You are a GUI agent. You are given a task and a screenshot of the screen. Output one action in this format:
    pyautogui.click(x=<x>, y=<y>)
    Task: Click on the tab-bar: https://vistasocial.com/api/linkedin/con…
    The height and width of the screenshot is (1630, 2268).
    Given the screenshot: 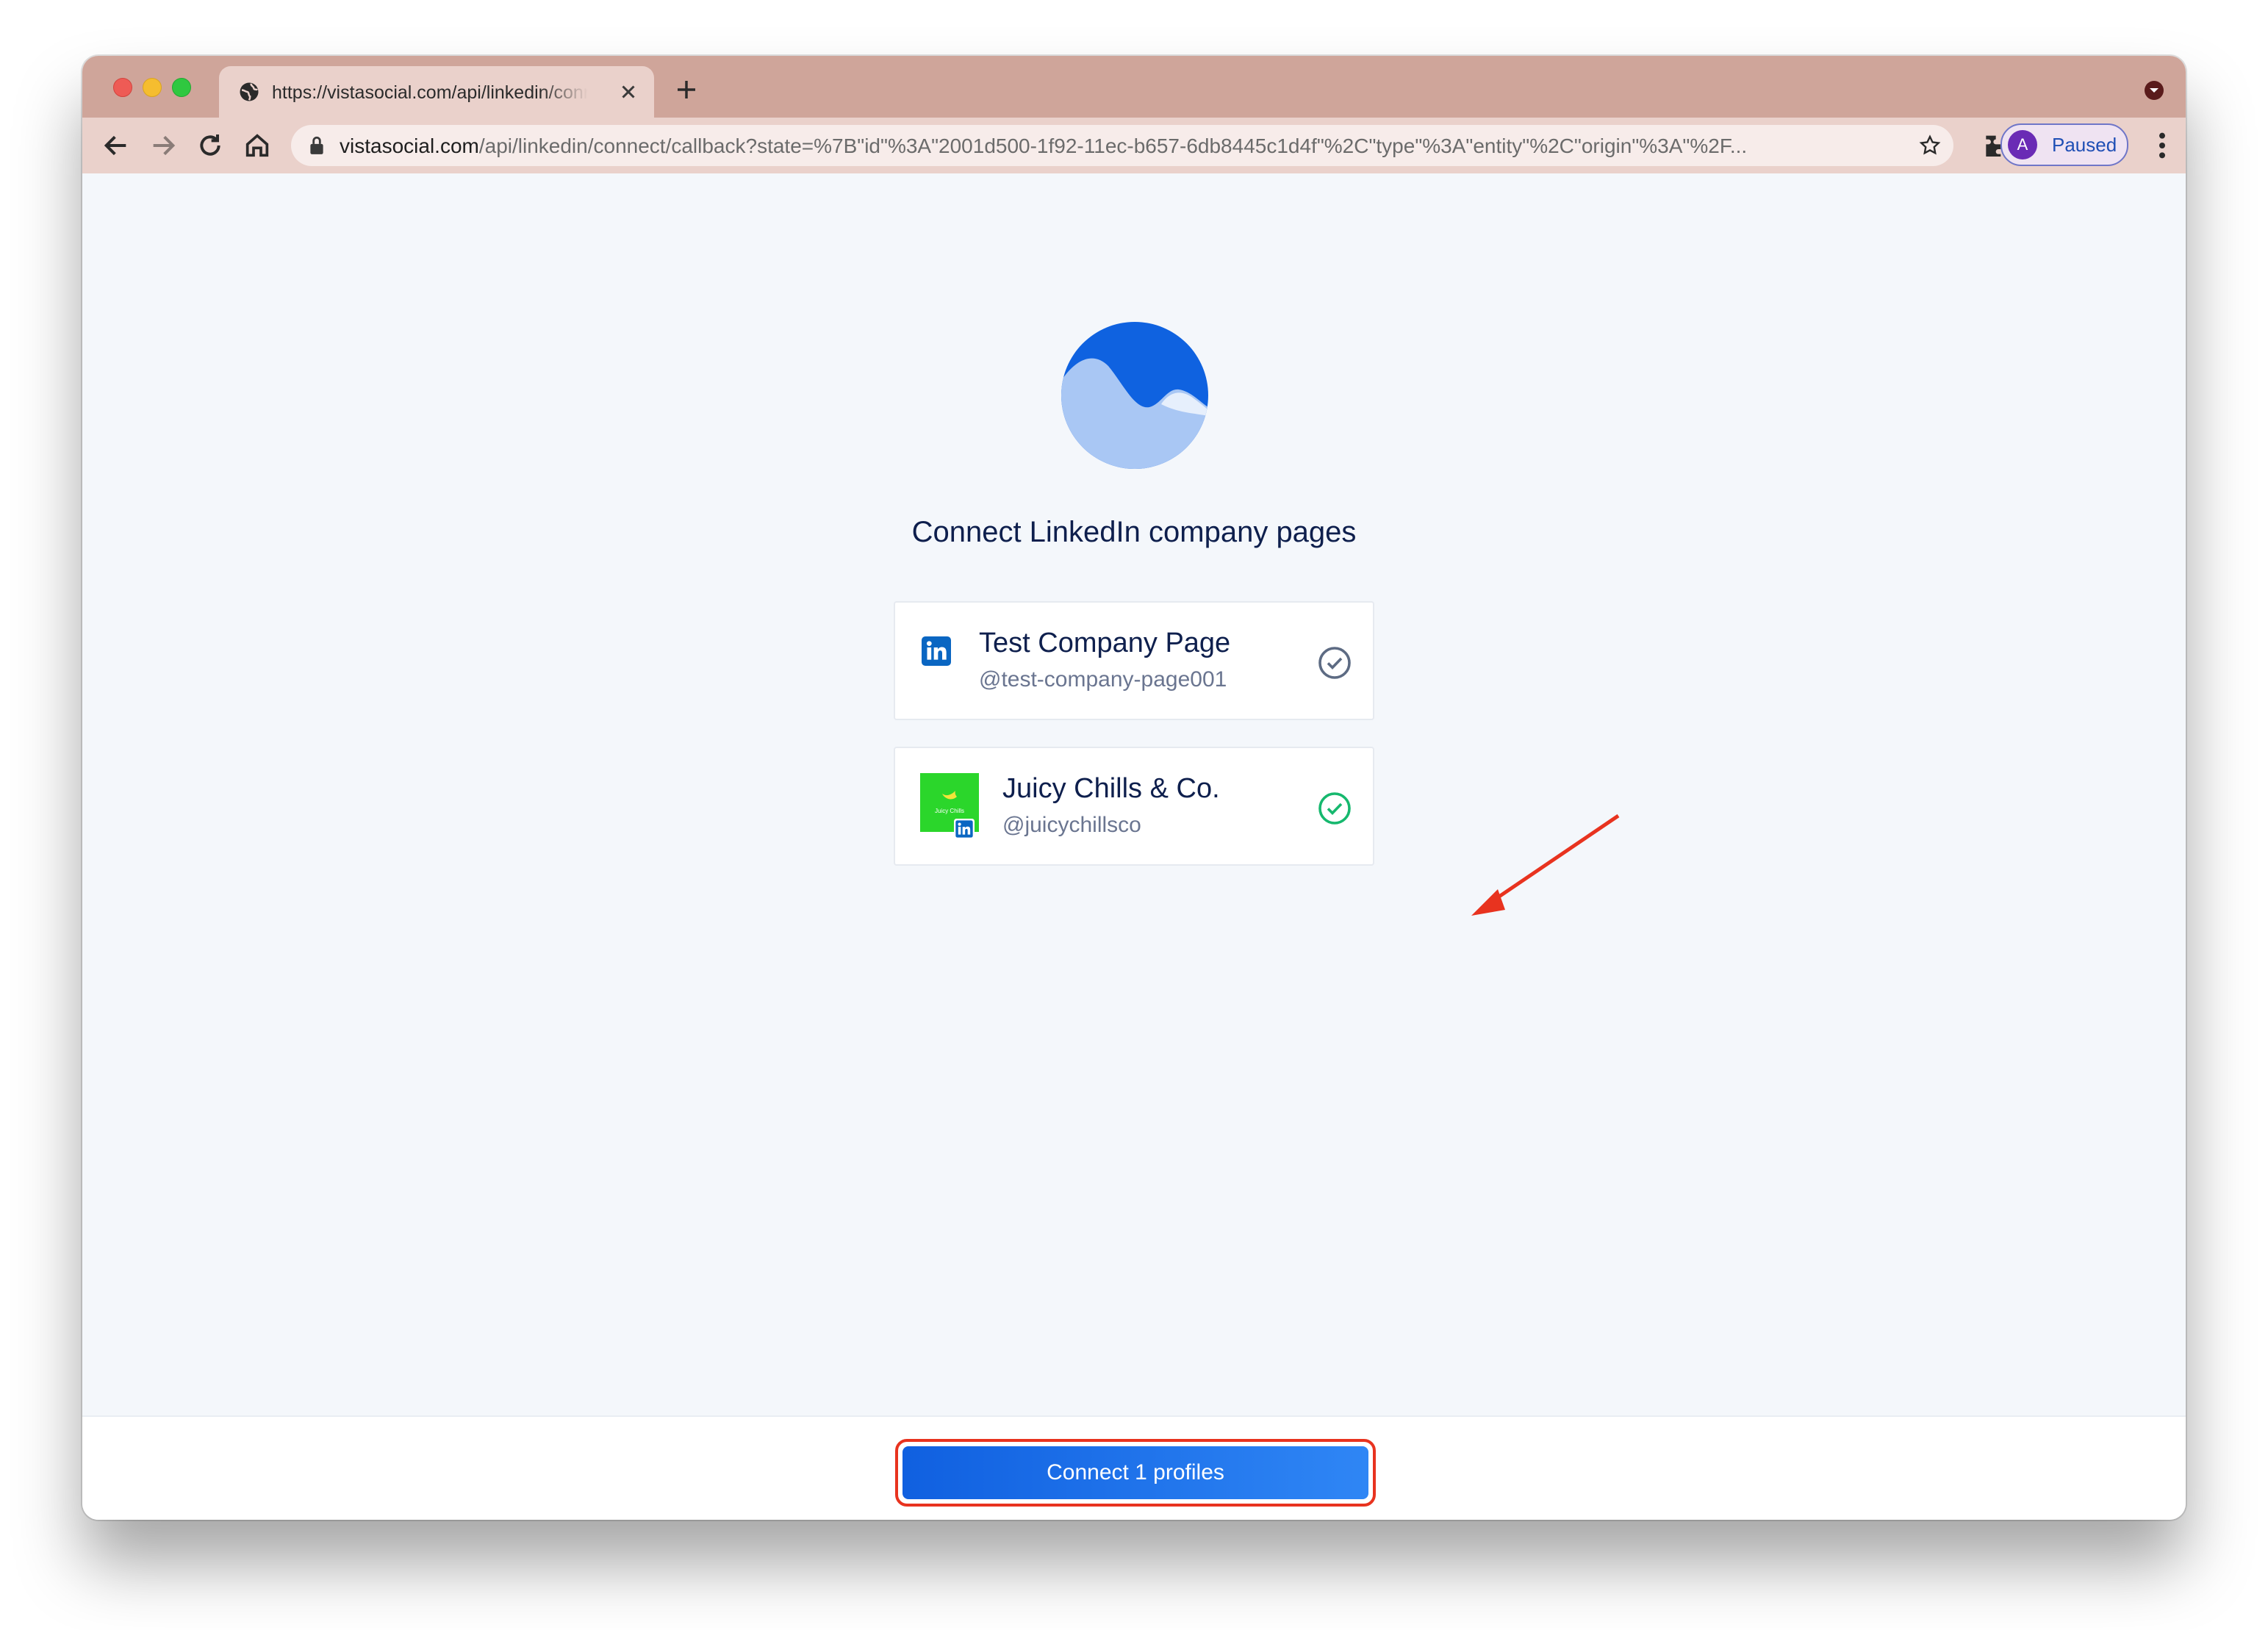 What is the action you would take?
    pyautogui.click(x=1134, y=87)
    